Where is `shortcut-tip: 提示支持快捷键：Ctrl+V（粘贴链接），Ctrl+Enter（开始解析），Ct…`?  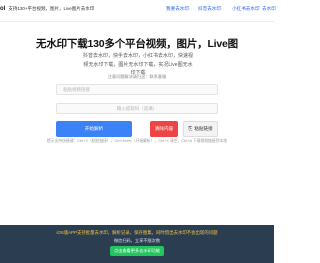
shortcut-tip: 提示支持快捷键：Ctrl+V（粘贴链接），Ctrl+Enter（开始解析），Ct… is located at coordinates (137, 141).